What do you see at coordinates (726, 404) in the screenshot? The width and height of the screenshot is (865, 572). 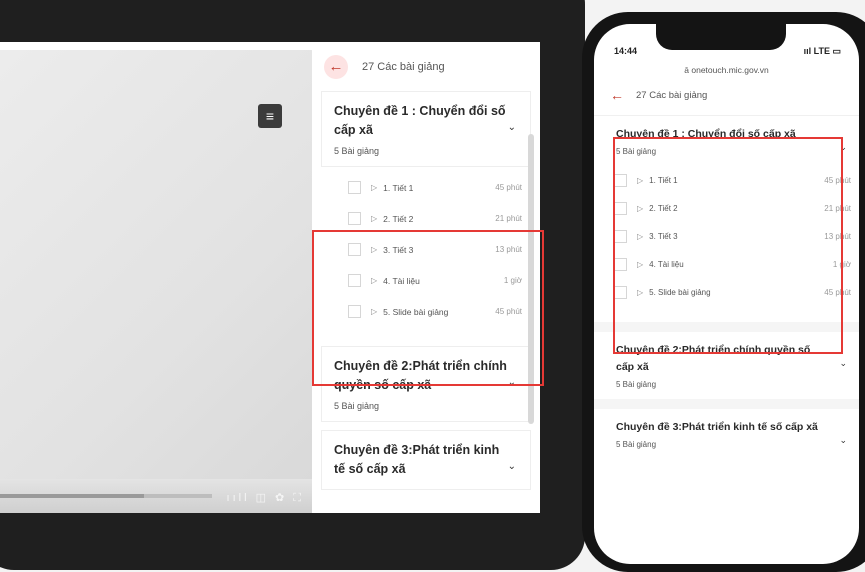 I see `divider` at bounding box center [726, 404].